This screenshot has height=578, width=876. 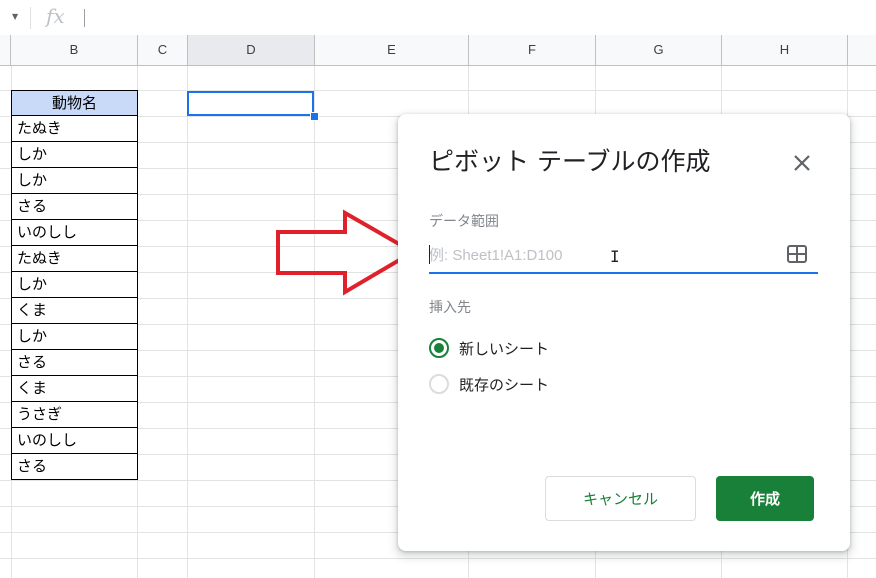 What do you see at coordinates (84, 18) in the screenshot?
I see `formula-input` at bounding box center [84, 18].